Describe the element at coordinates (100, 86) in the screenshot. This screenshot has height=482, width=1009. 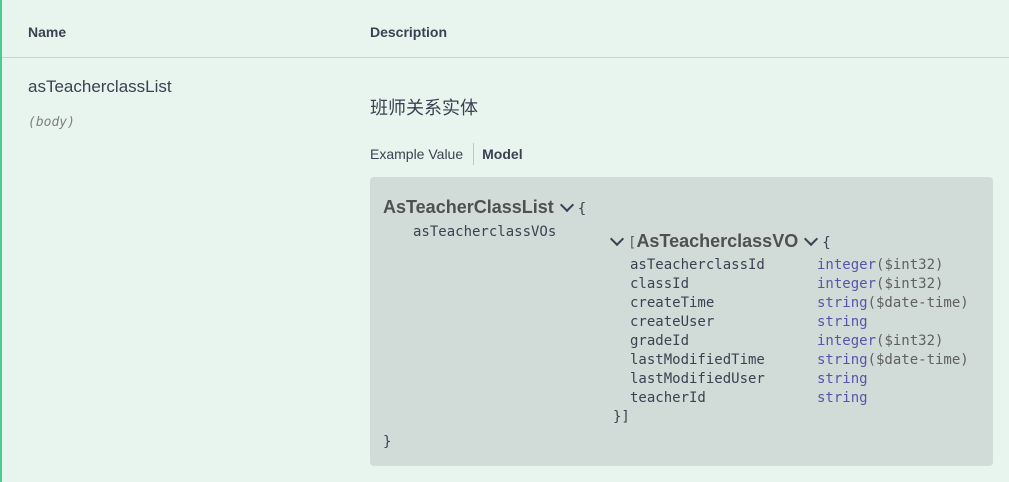
I see `parameter-name: asTeacherclassList` at that location.